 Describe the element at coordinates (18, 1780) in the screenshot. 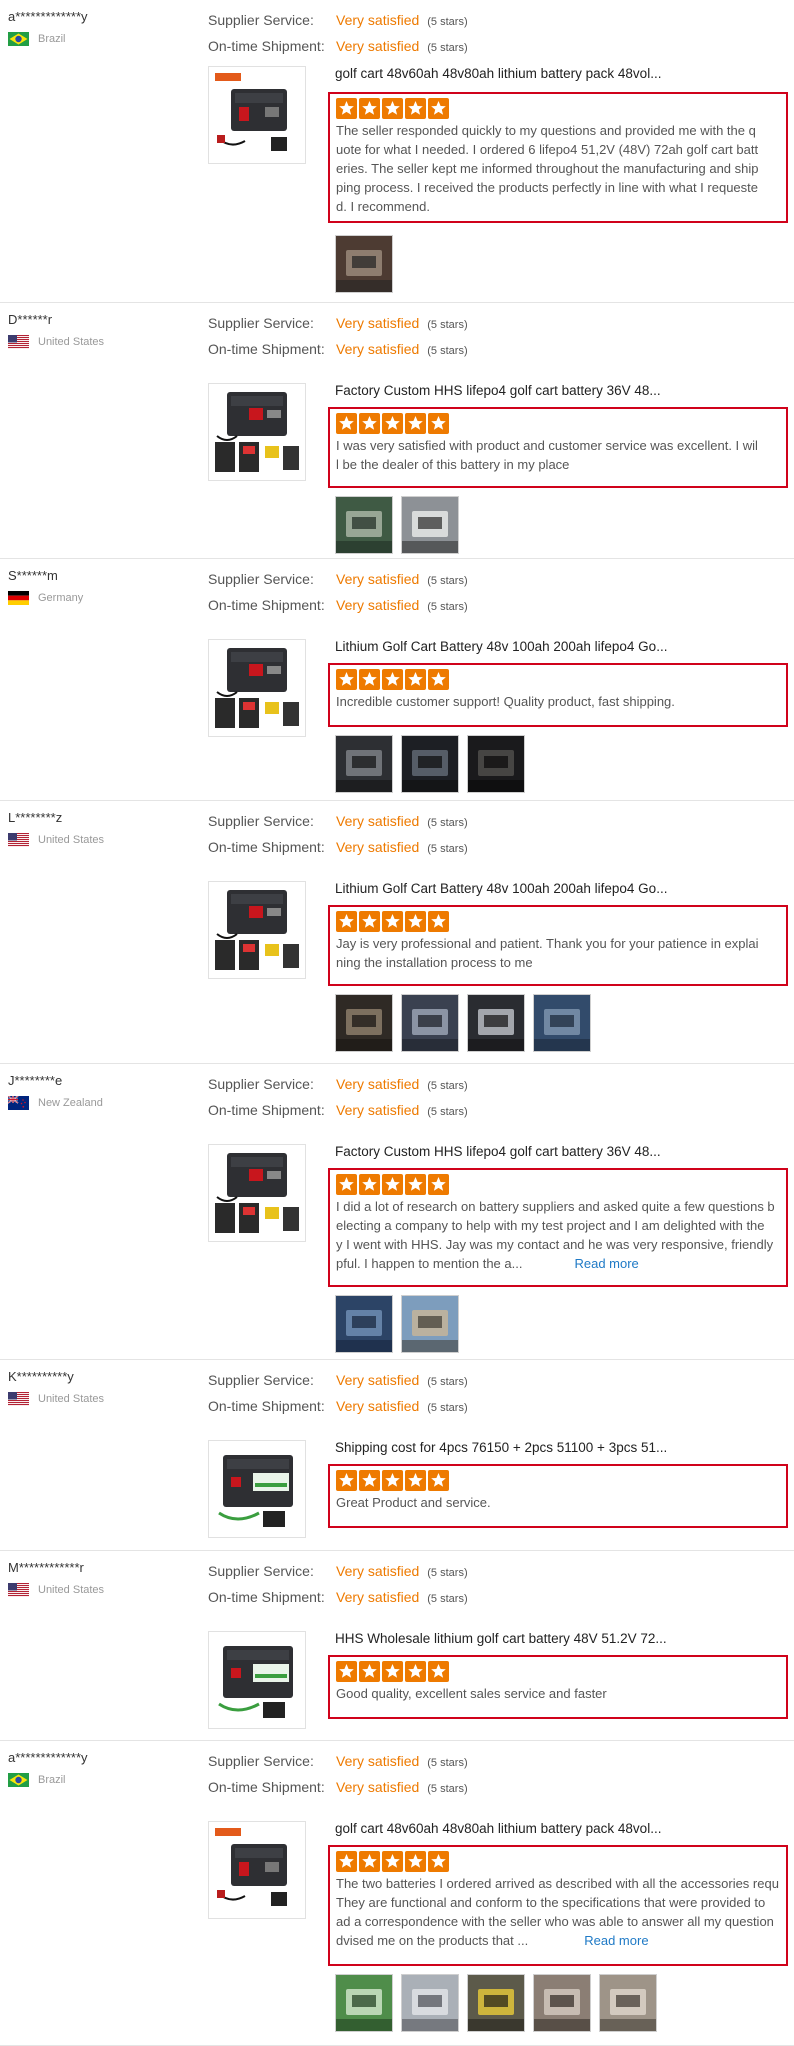

I see `brazil-flag-icon` at that location.